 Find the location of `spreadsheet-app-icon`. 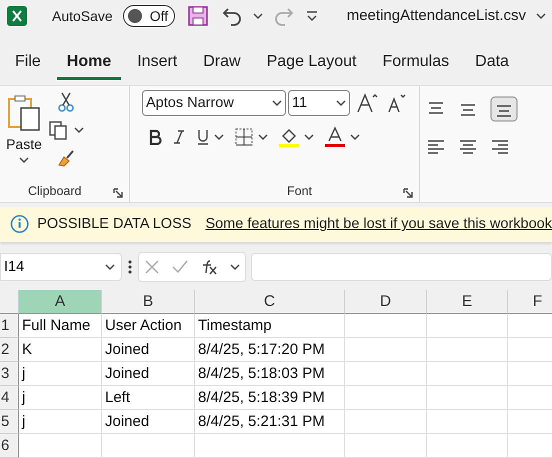

spreadsheet-app-icon is located at coordinates (17, 15).